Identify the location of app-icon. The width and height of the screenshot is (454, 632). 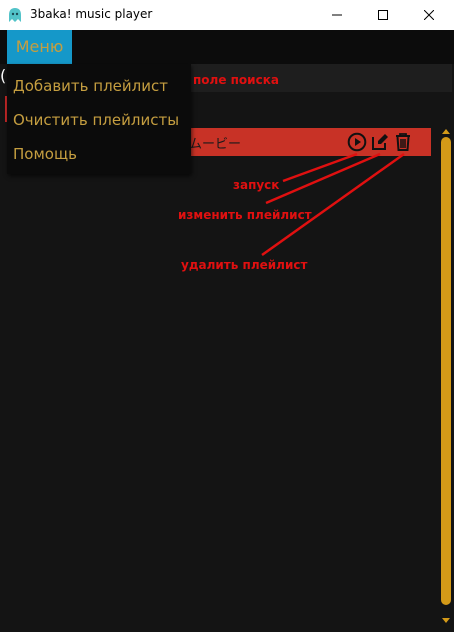
(15, 15).